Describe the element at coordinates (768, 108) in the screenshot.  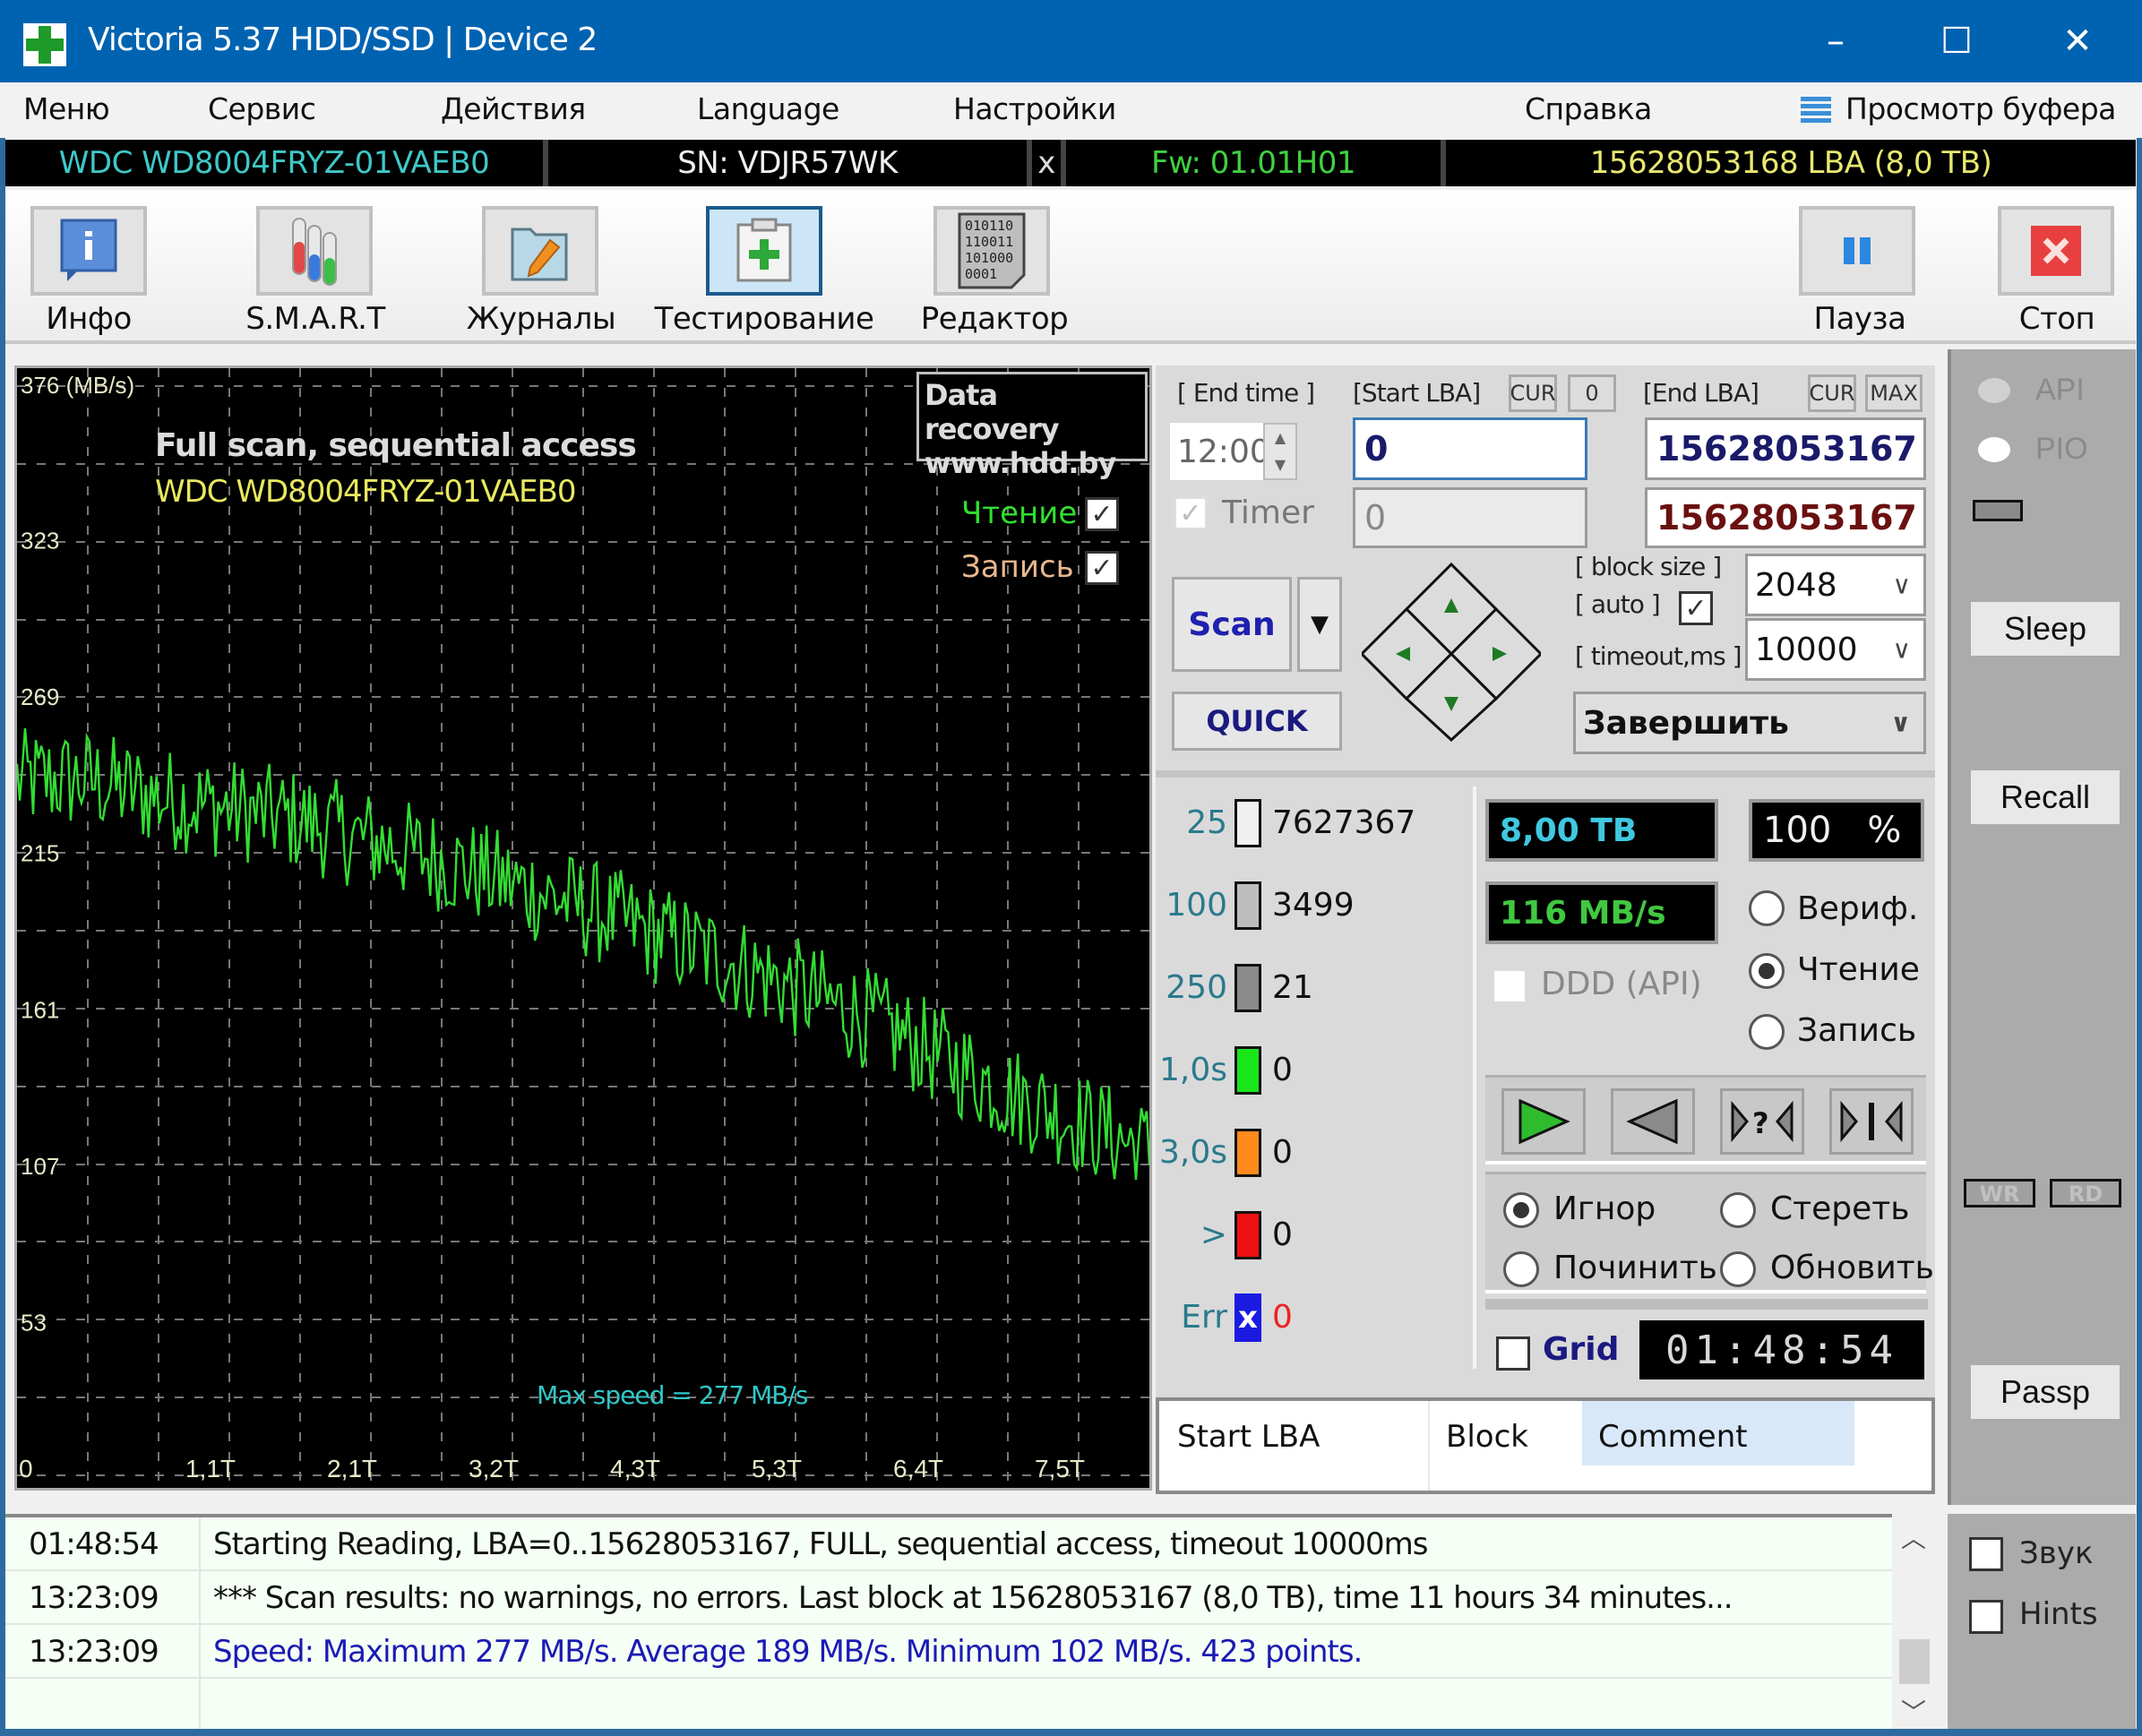
I see `menu-item-language: Language` at that location.